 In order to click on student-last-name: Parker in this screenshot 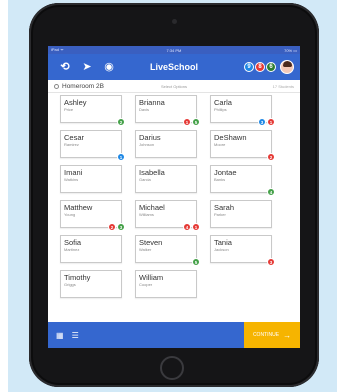, I will do `click(220, 214)`.